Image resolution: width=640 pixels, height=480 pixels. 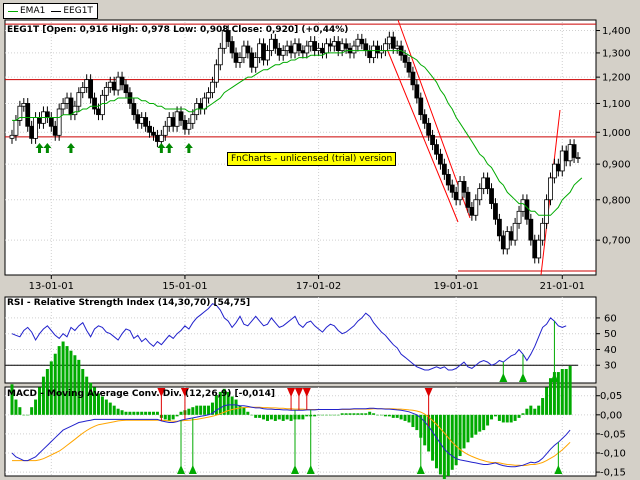 I want to click on rsi-y-axis: 30 40 50 60, so click(x=606, y=342).